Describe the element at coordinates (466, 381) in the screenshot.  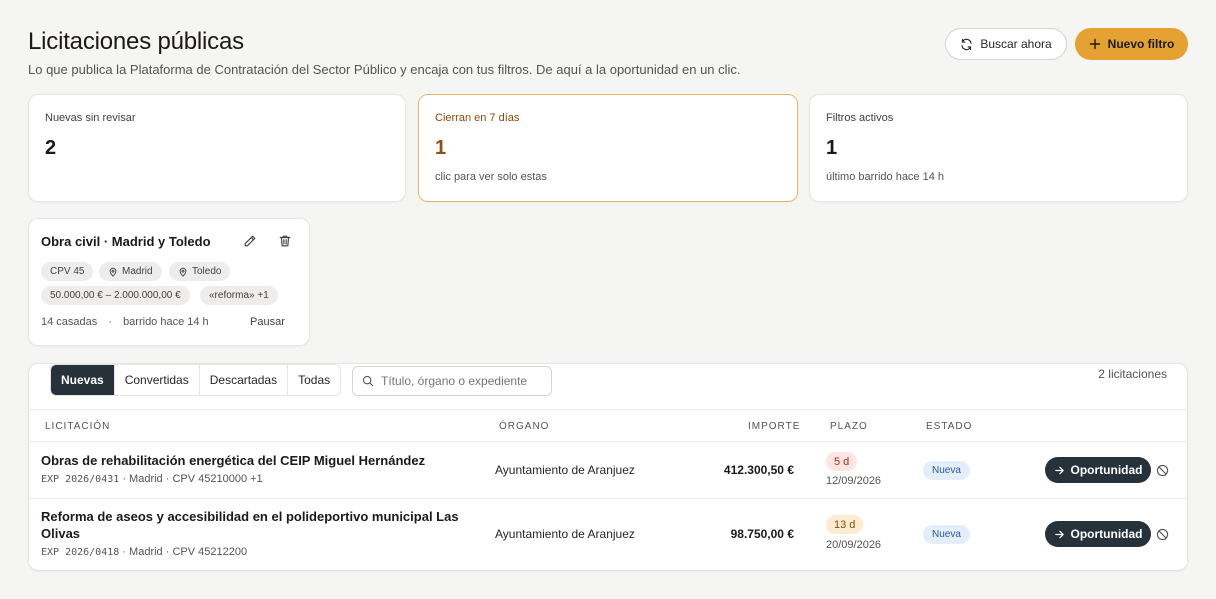
I see `search-input` at that location.